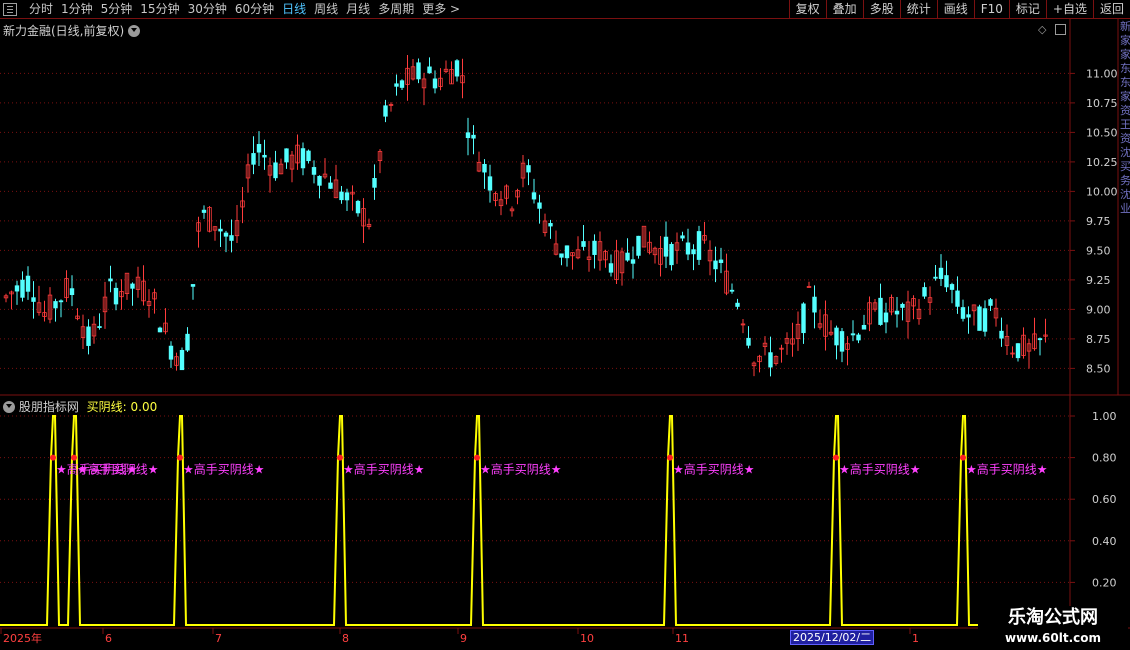 The height and width of the screenshot is (650, 1130). I want to click on back-button: 返回, so click(1111, 9).